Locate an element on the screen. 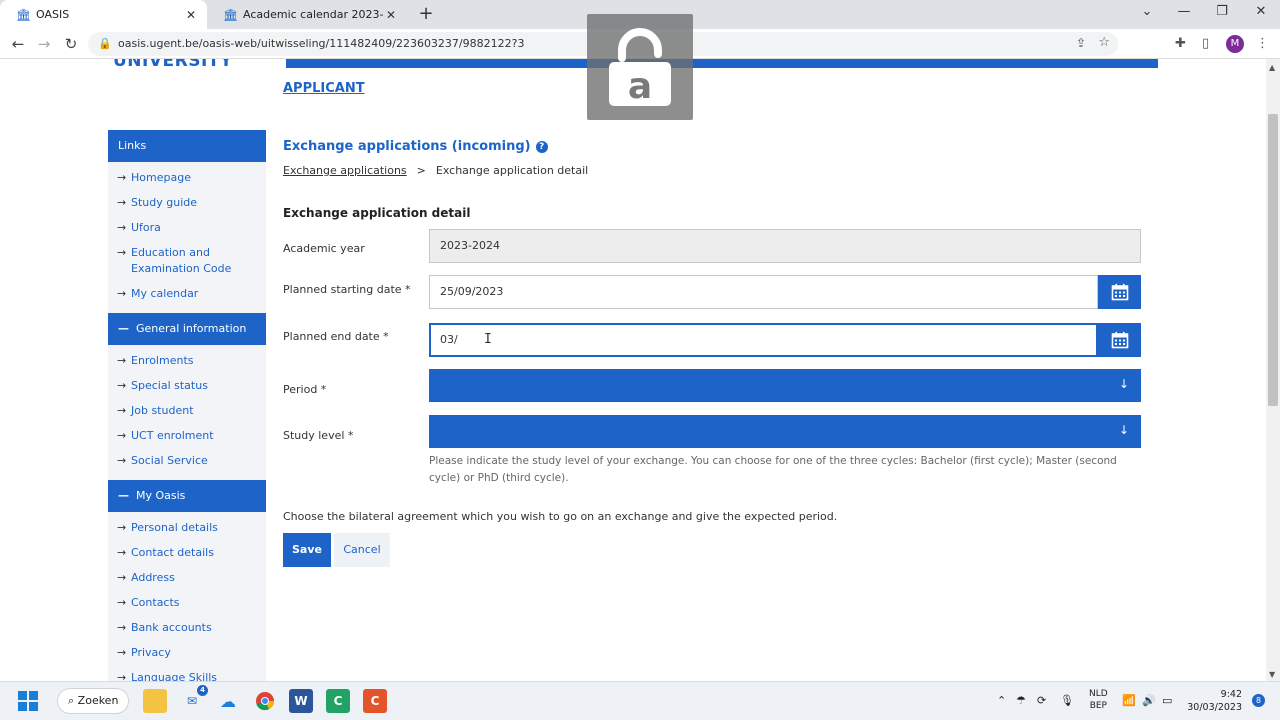 The width and height of the screenshot is (1280, 720). language-code: NLD is located at coordinates (1098, 694).